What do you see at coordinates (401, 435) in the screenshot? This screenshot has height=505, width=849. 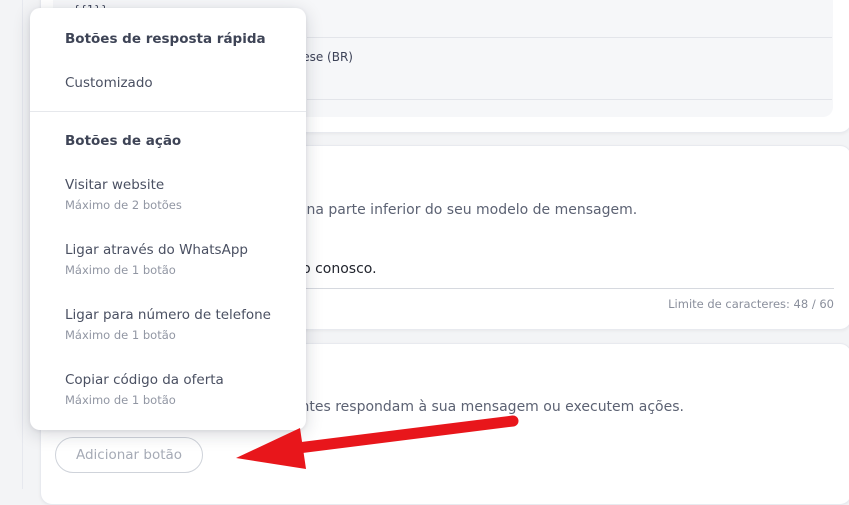 I see `arrow-shaft` at bounding box center [401, 435].